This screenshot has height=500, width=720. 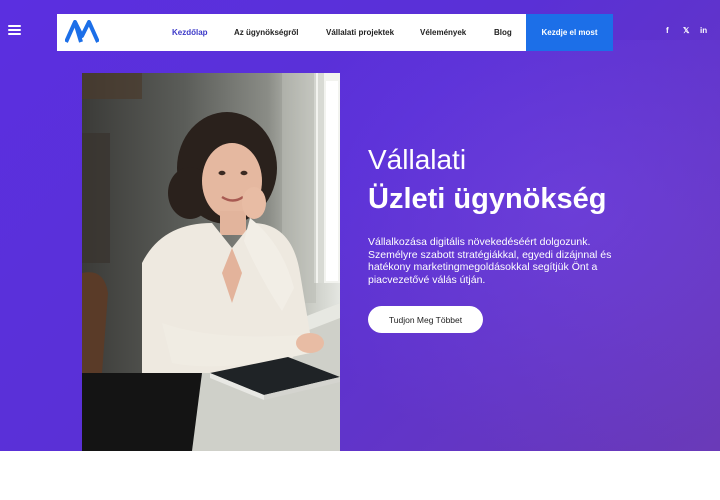 I want to click on nav-item-about: Az ügynökségről, so click(x=266, y=32).